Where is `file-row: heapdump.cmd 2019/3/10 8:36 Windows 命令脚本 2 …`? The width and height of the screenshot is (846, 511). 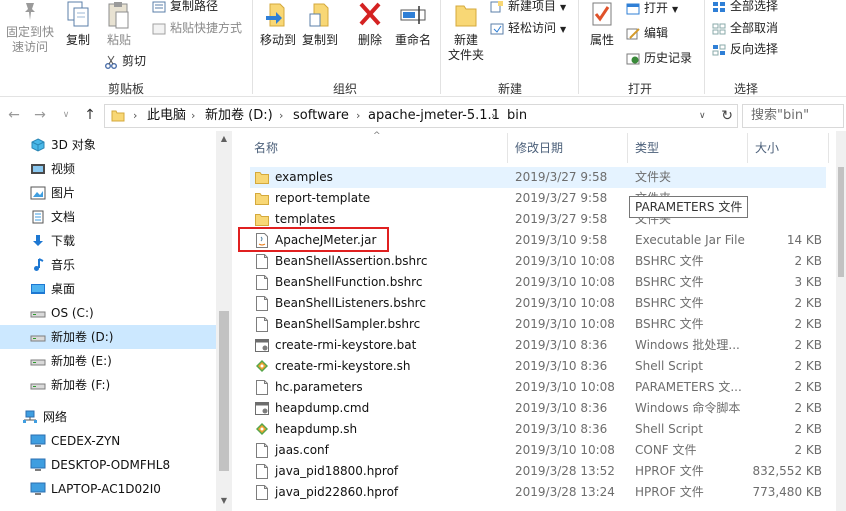
file-row: heapdump.cmd 2019/3/10 8:36 Windows 命令脚本 2 … is located at coordinates (538, 408).